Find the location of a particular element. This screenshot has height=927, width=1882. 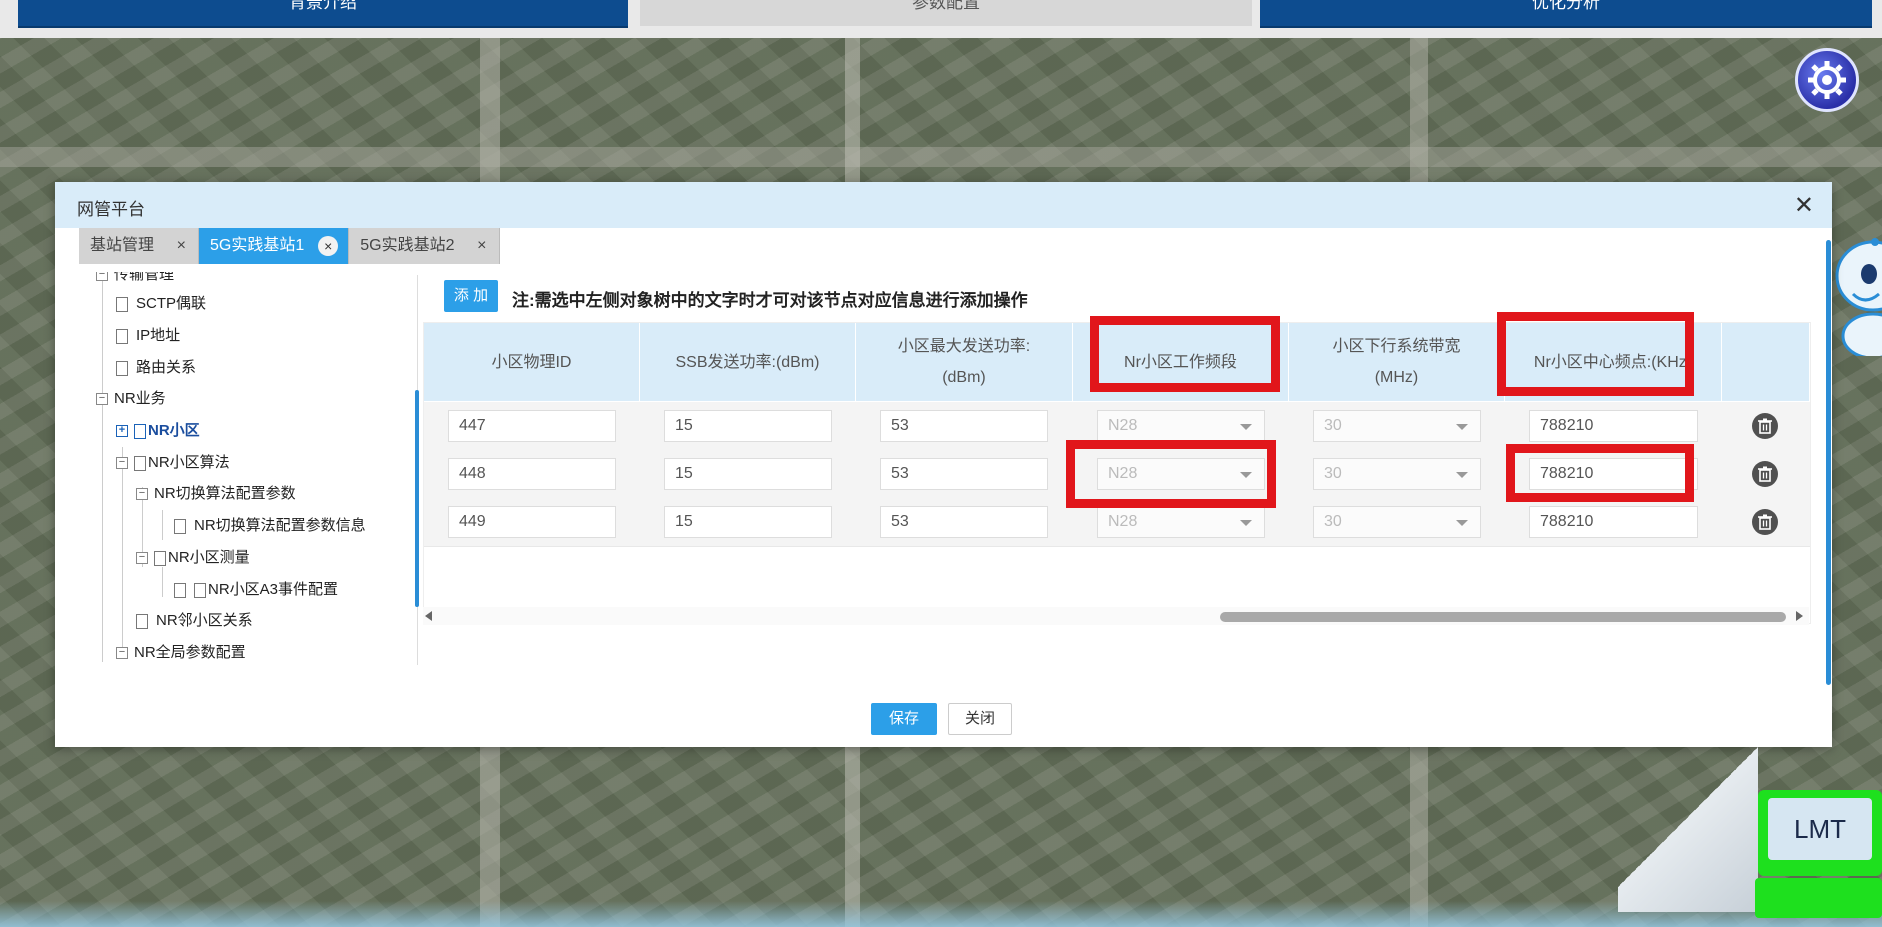

top-navigation: 背景介绍 参数配置 优化分析 is located at coordinates (941, 19).